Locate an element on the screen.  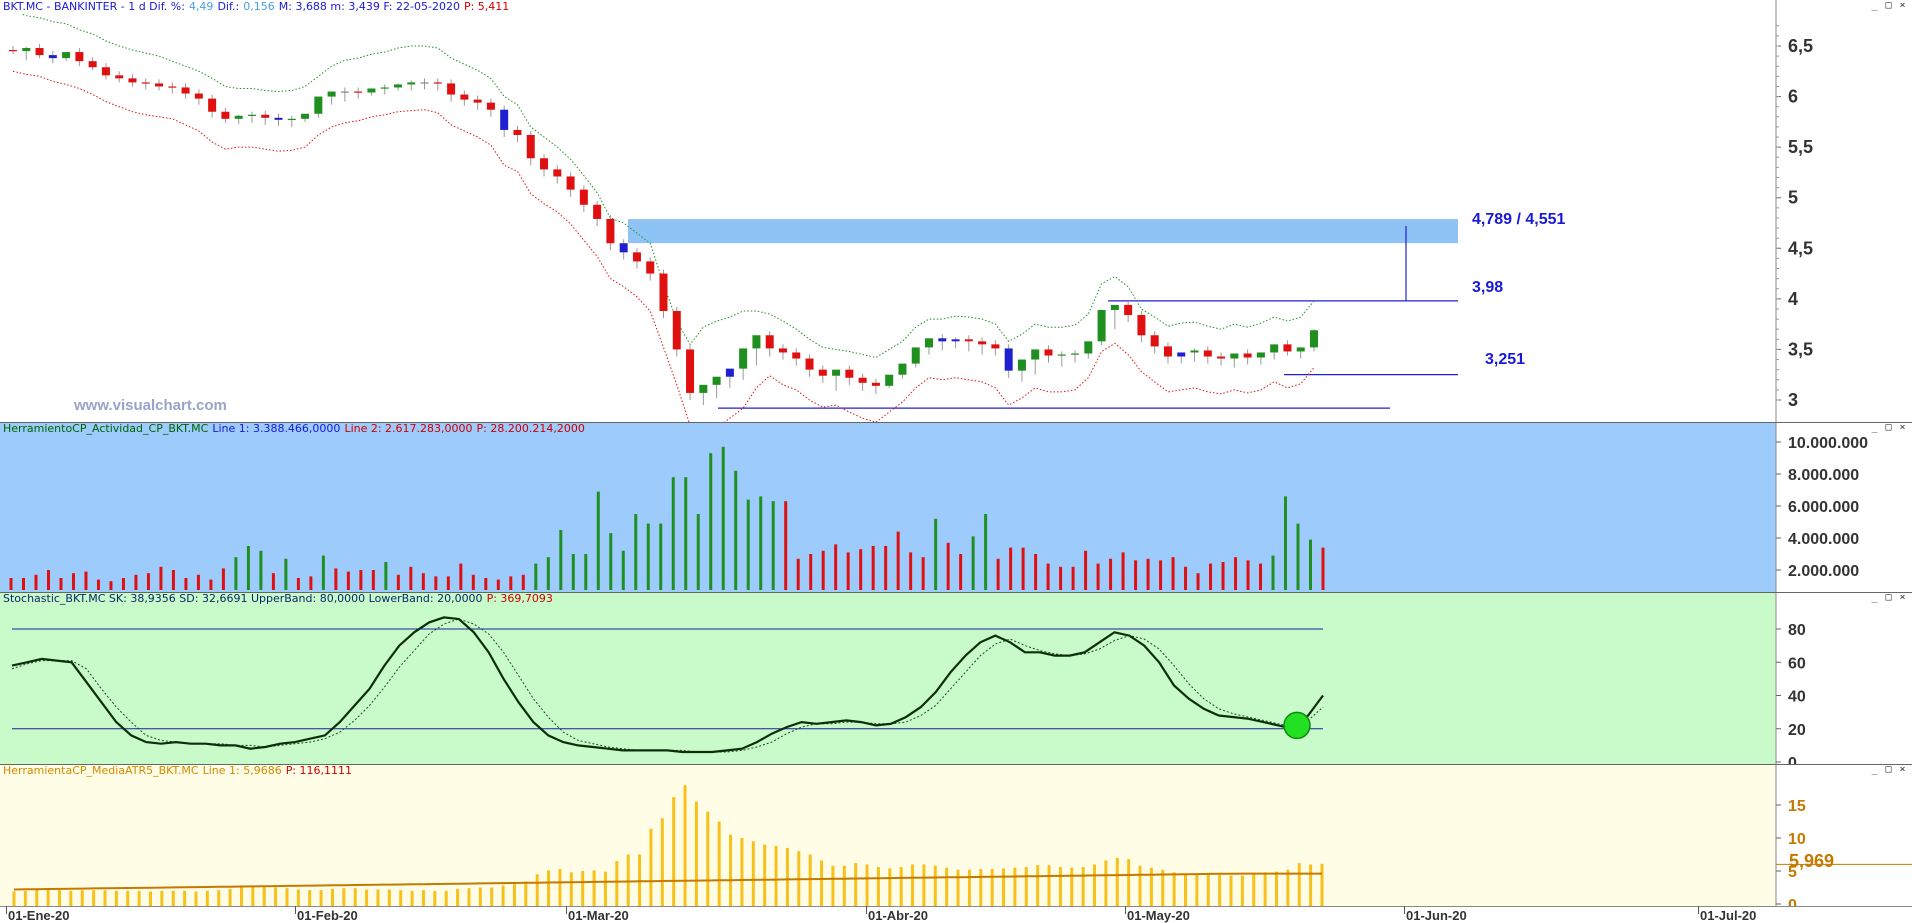
atr_header-part: Line 1: 5,9686 is located at coordinates (242, 770).